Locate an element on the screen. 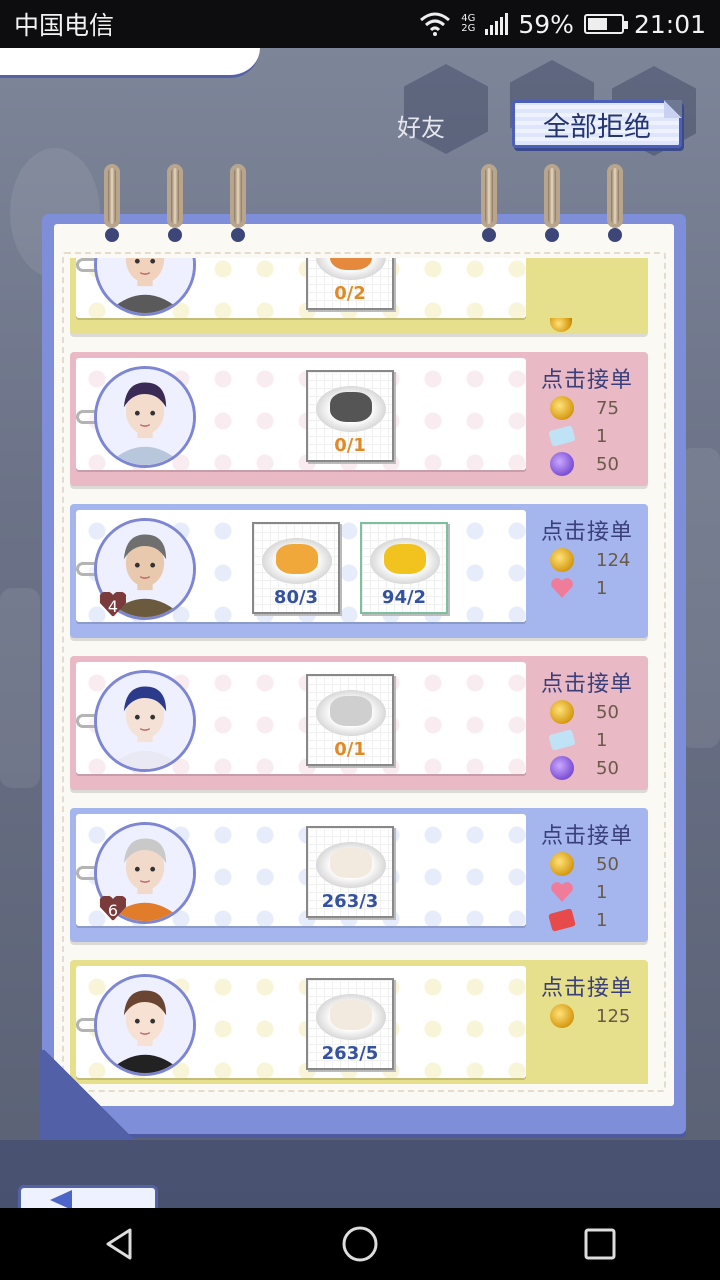 Image resolution: width=720 pixels, height=1280 pixels. accept-order-button: 点击接单 75 1 50 is located at coordinates (587, 418).